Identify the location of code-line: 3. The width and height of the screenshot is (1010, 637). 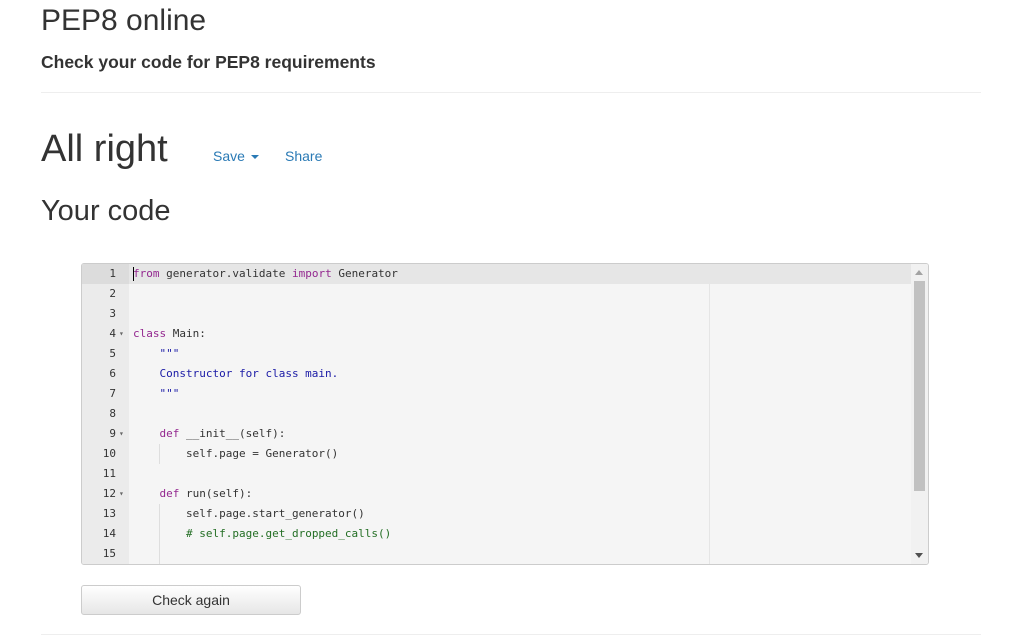
(496, 314).